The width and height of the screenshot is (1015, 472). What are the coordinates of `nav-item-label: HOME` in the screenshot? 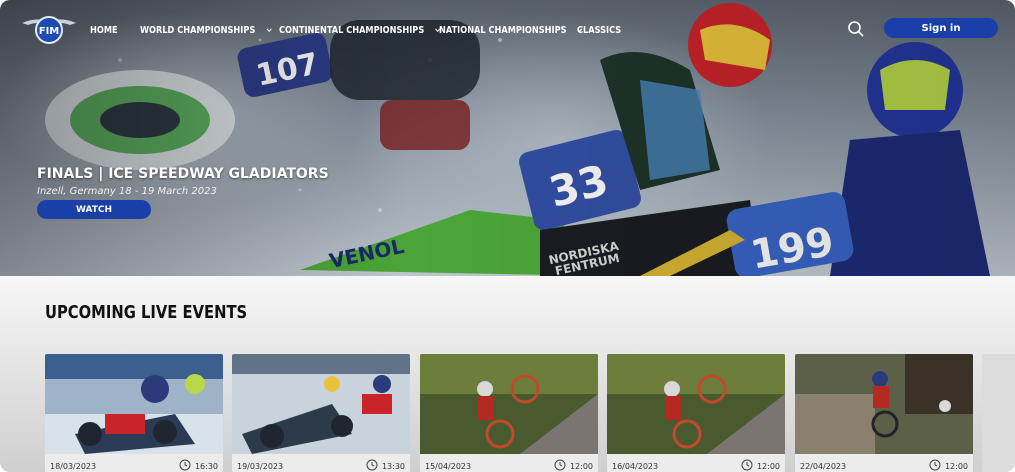 It's located at (104, 30).